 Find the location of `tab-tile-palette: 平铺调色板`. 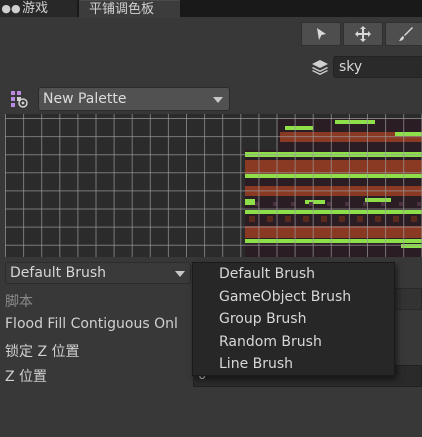

tab-tile-palette: 平铺调色板 is located at coordinates (129, 9).